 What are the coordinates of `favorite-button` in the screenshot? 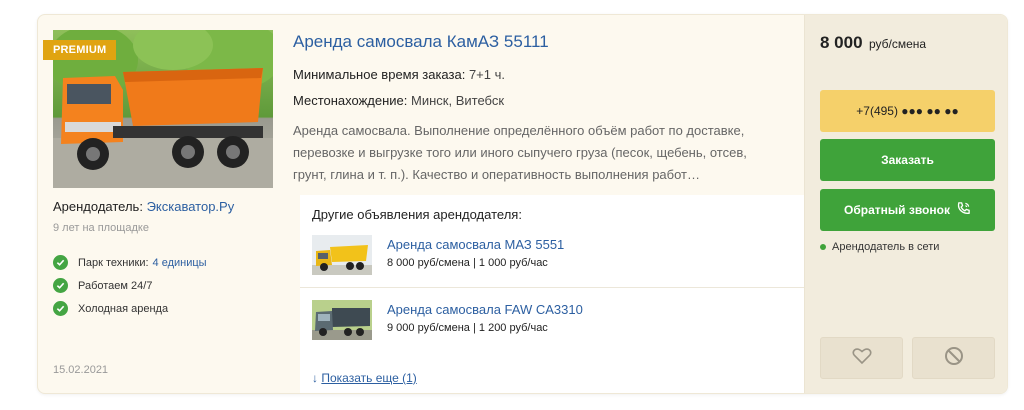 It's located at (861, 358).